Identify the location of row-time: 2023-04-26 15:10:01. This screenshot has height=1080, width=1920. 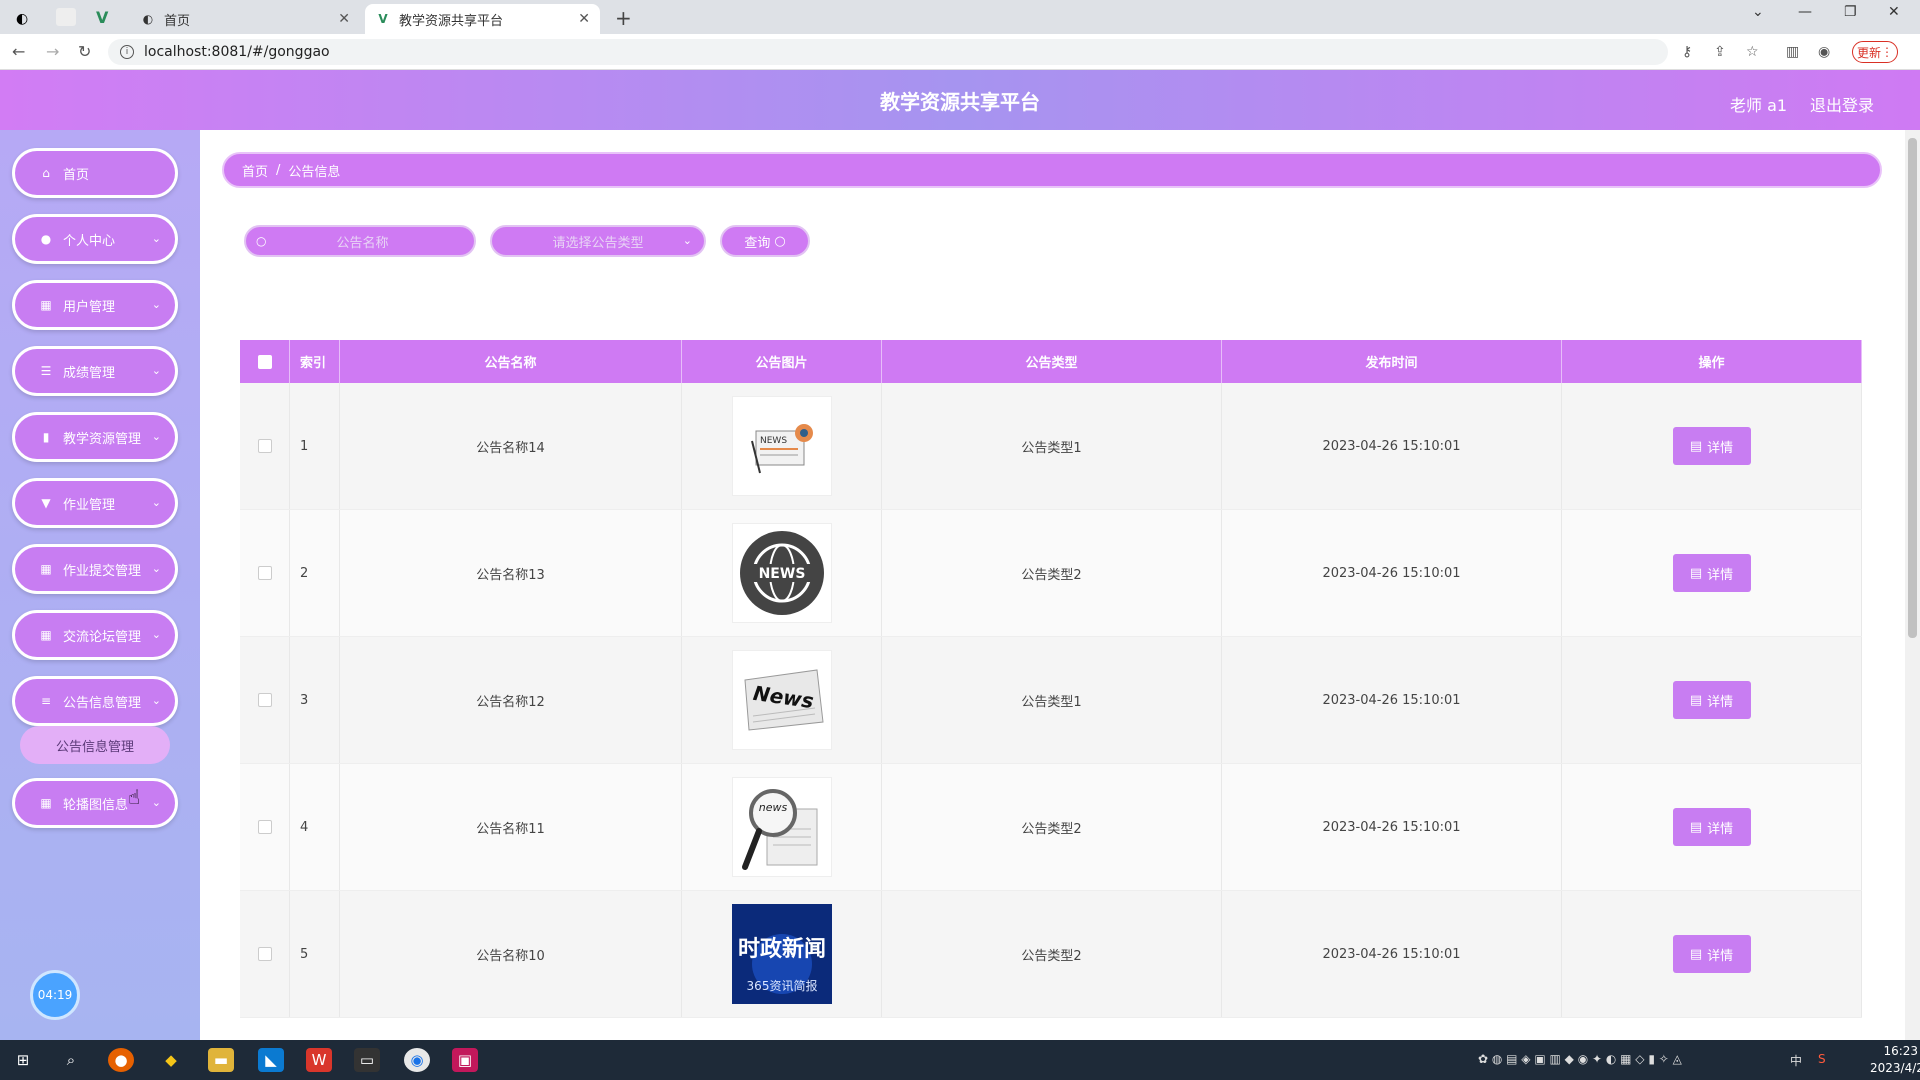
(1392, 827).